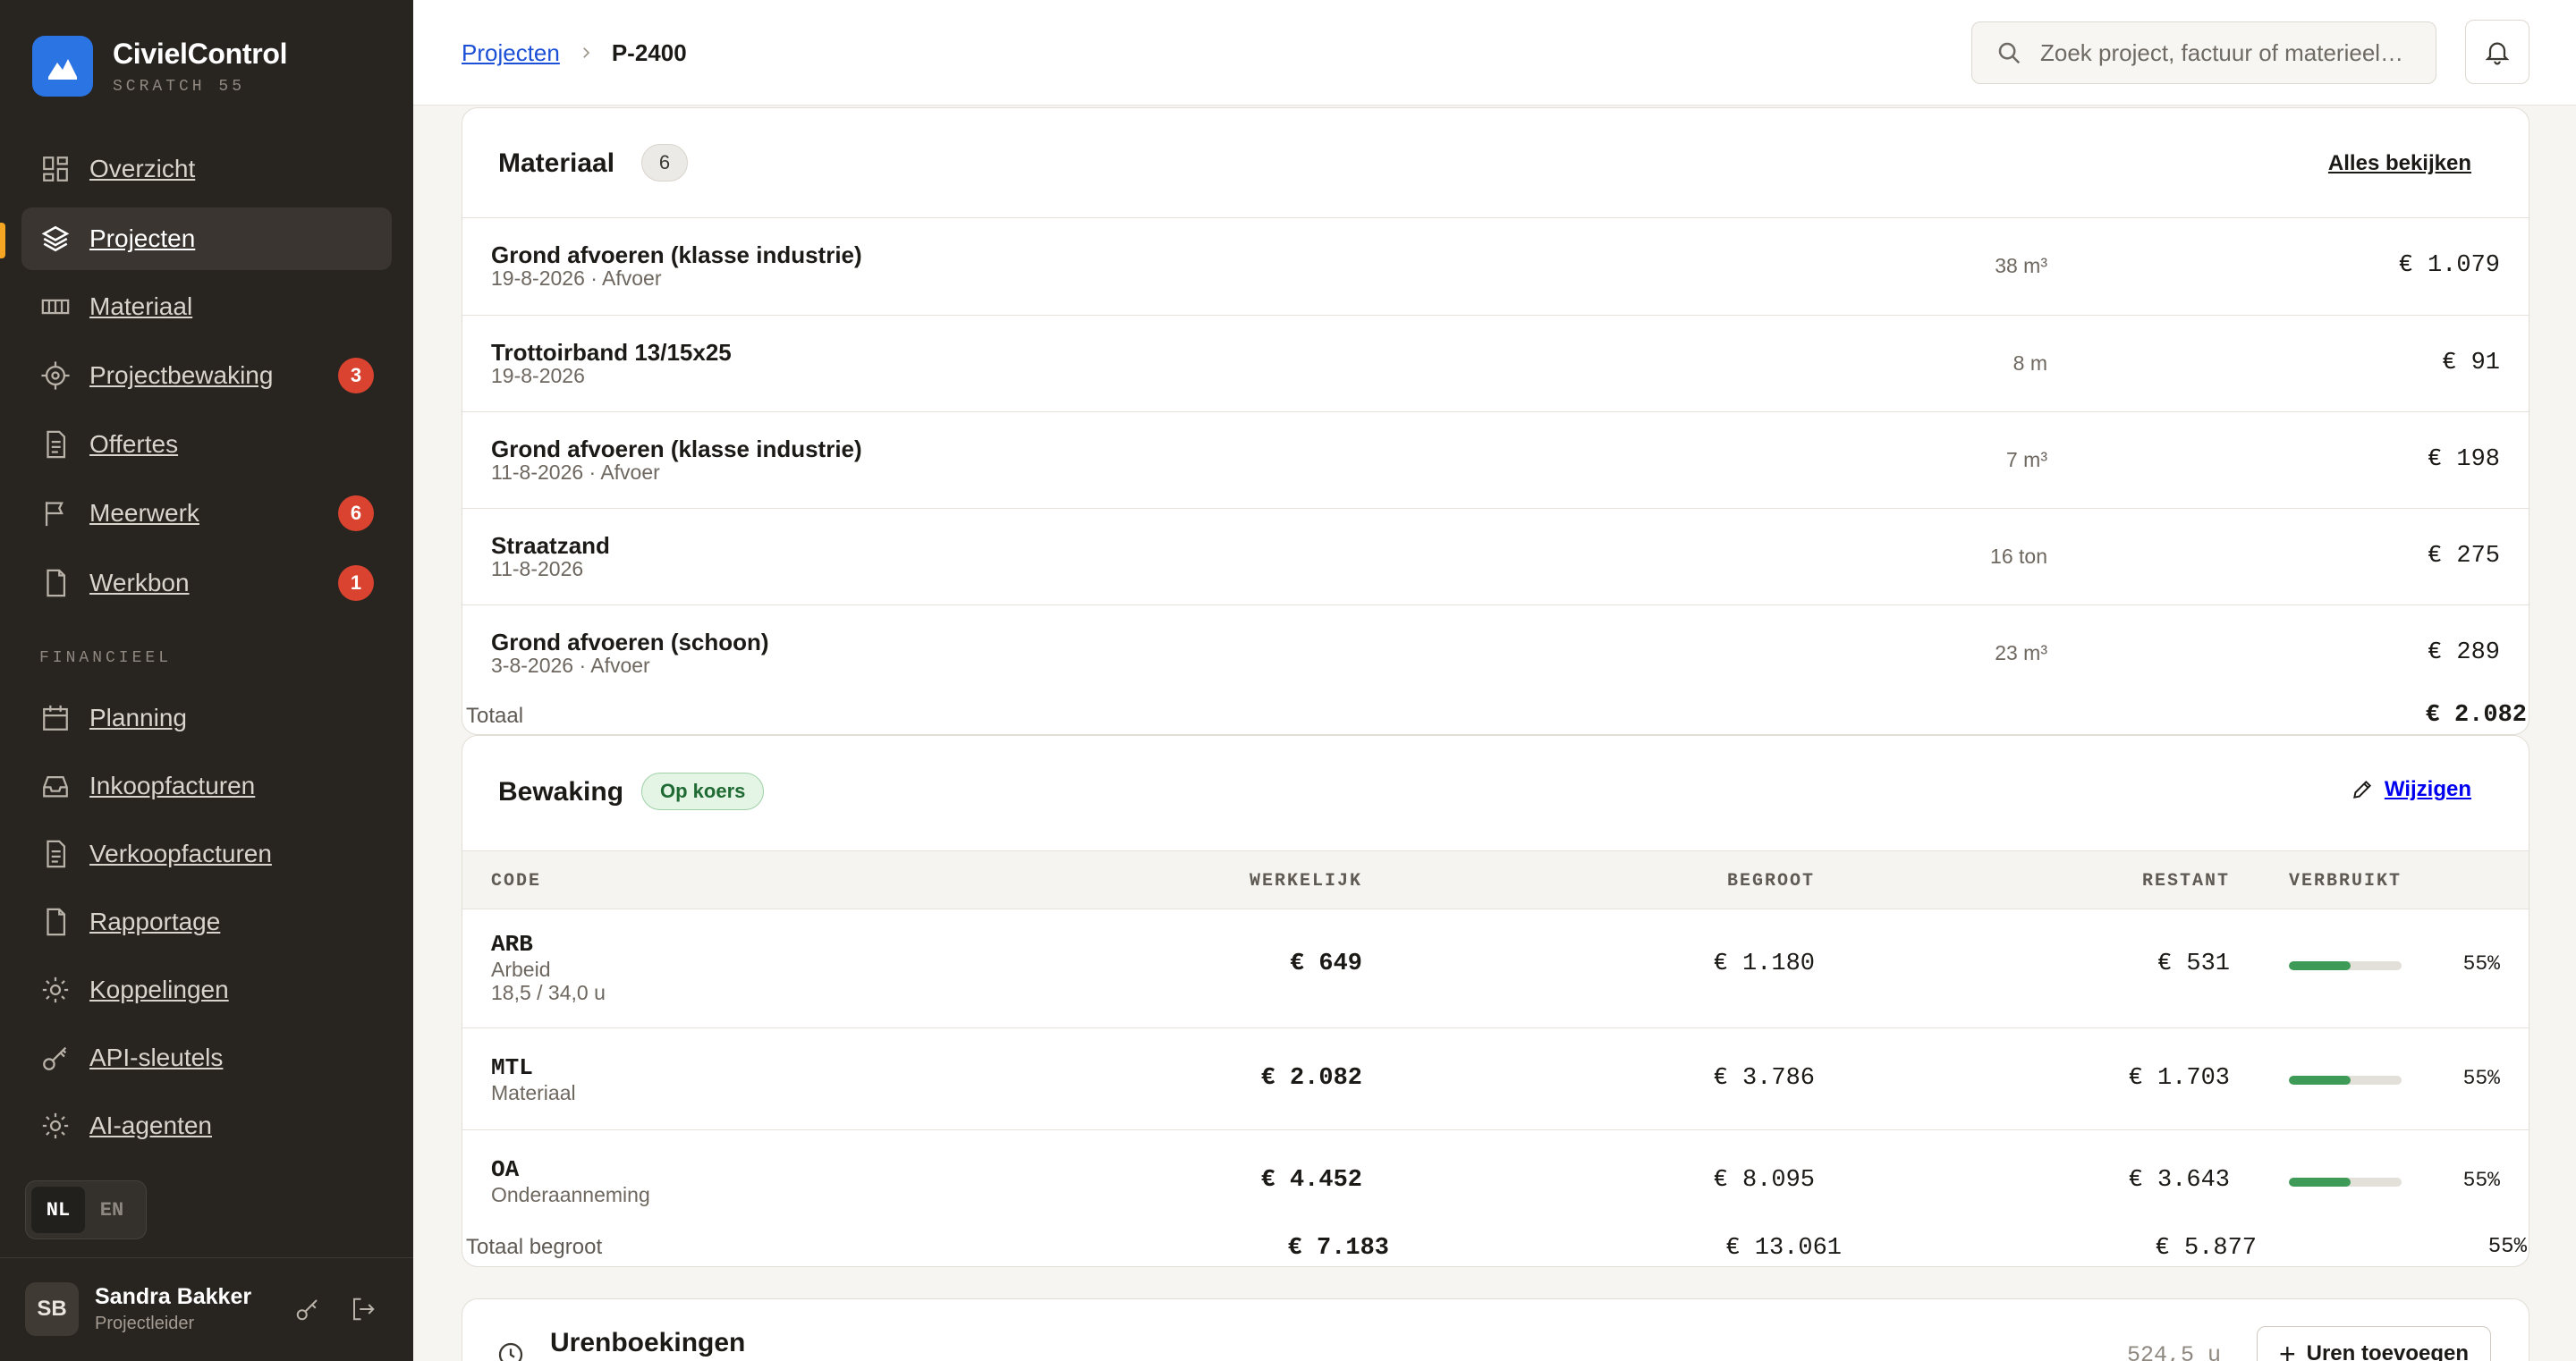 This screenshot has height=1361, width=2576. I want to click on material-quantity: 8 m, so click(2029, 363).